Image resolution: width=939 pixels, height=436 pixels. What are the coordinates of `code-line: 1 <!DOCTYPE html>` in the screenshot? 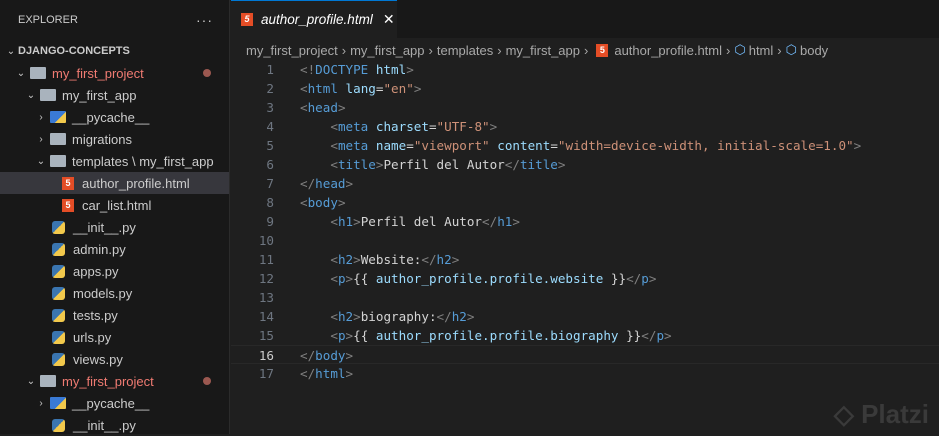 It's located at (585, 69).